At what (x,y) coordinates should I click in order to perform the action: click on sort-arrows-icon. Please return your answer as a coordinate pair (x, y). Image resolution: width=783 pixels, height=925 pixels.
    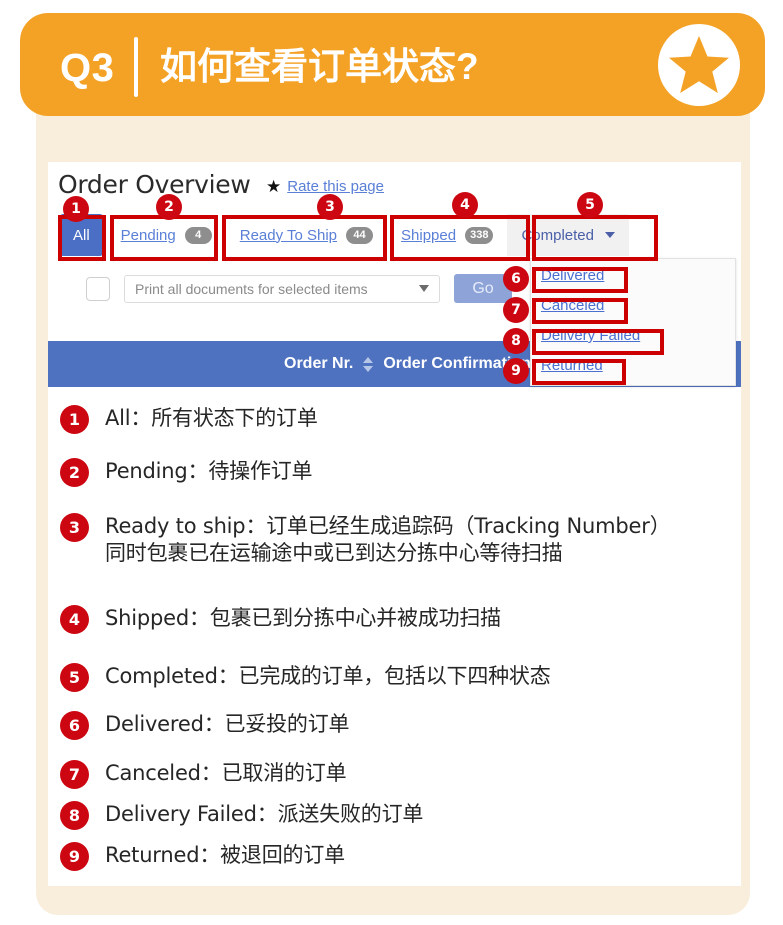
    Looking at the image, I should click on (368, 364).